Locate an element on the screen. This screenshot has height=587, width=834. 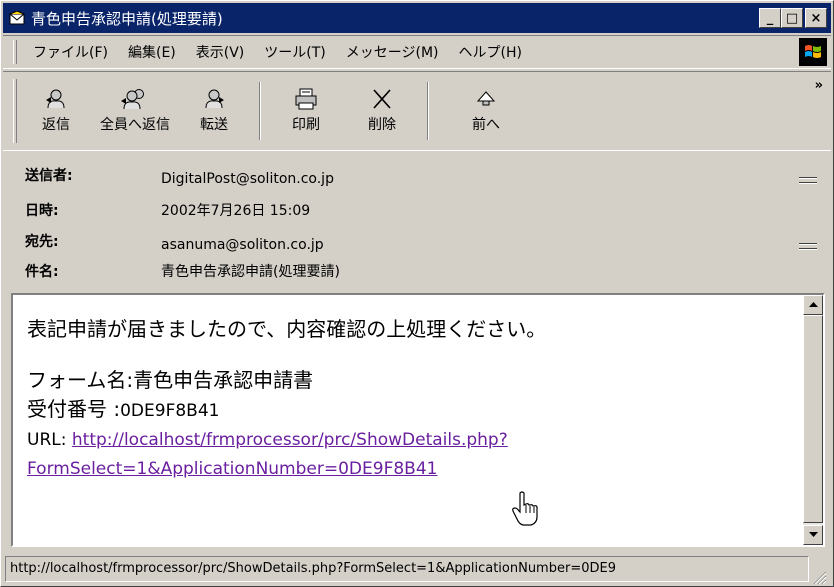
receipt-number-line: 受付番号 :0DE9F8B41 is located at coordinates (412, 410).